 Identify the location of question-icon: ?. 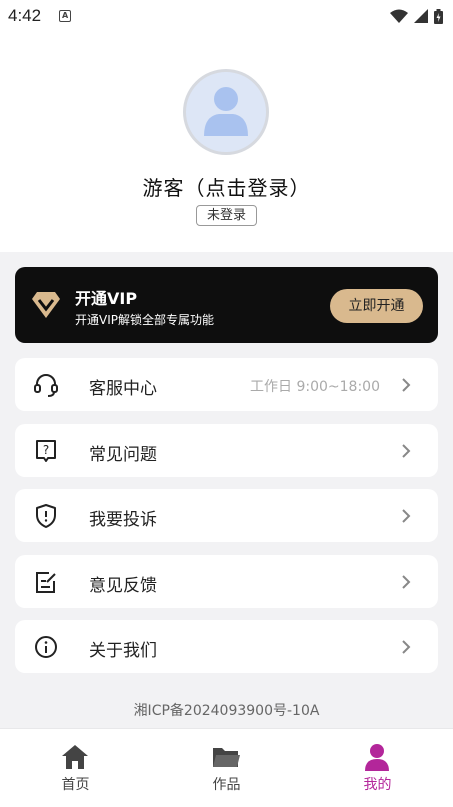
(46, 451).